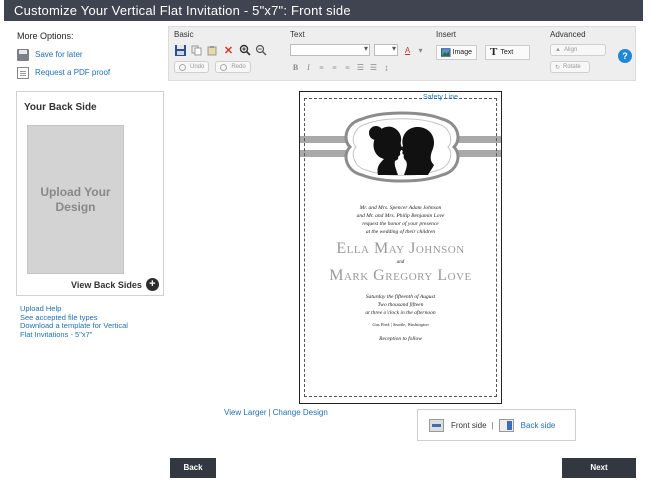 The image size is (650, 480). I want to click on plus-icon: +, so click(152, 284).